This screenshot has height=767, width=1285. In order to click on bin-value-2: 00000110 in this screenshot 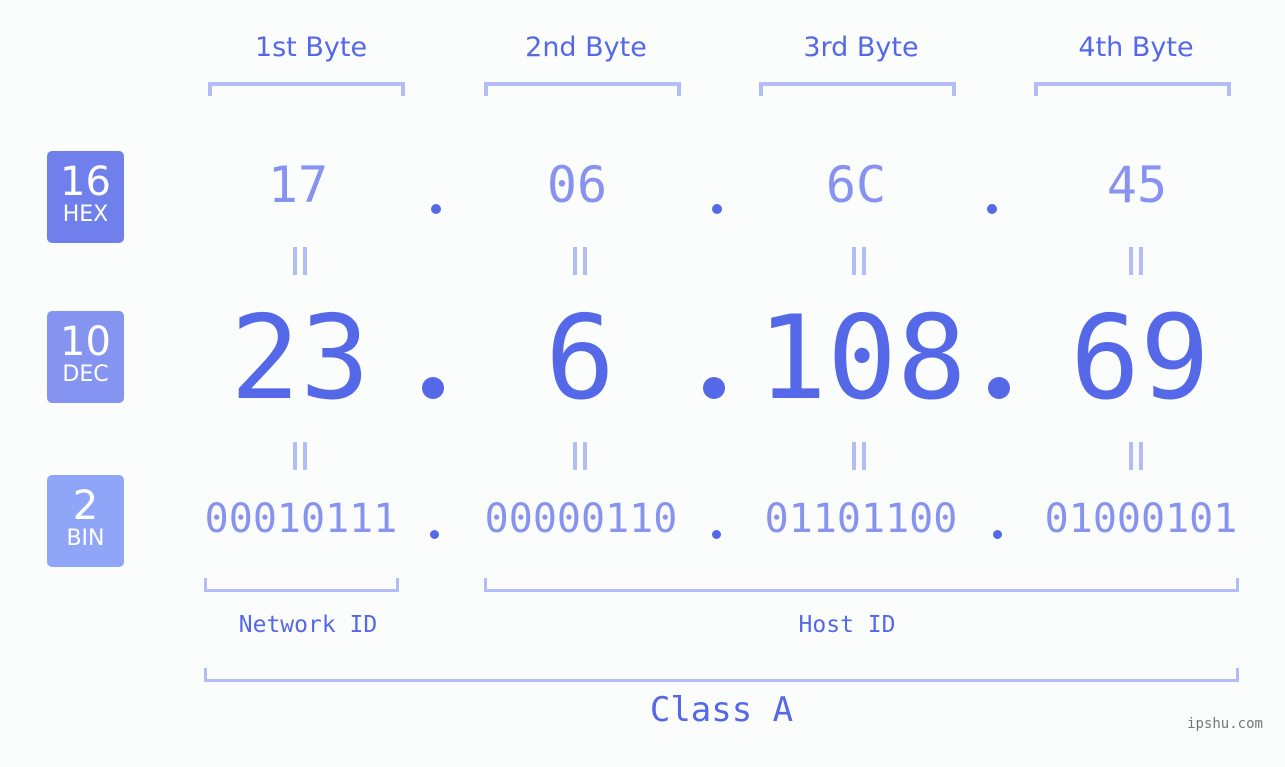, I will do `click(581, 519)`.